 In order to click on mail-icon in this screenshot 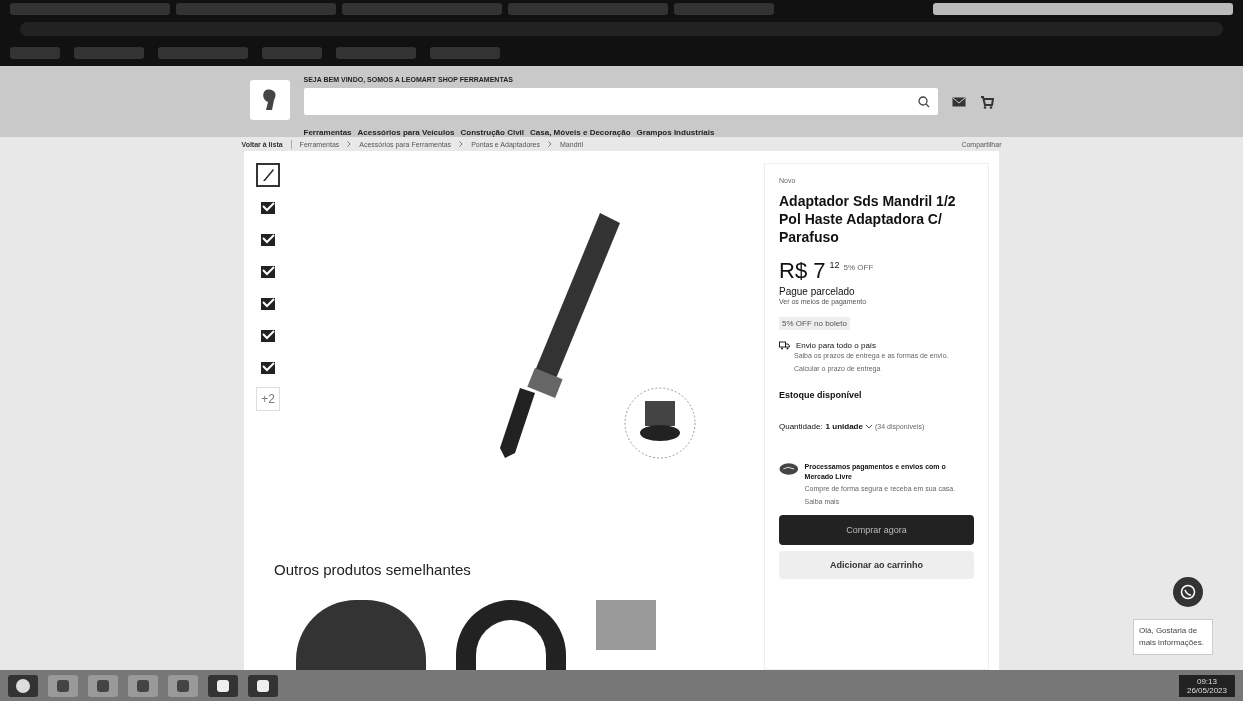, I will do `click(958, 101)`.